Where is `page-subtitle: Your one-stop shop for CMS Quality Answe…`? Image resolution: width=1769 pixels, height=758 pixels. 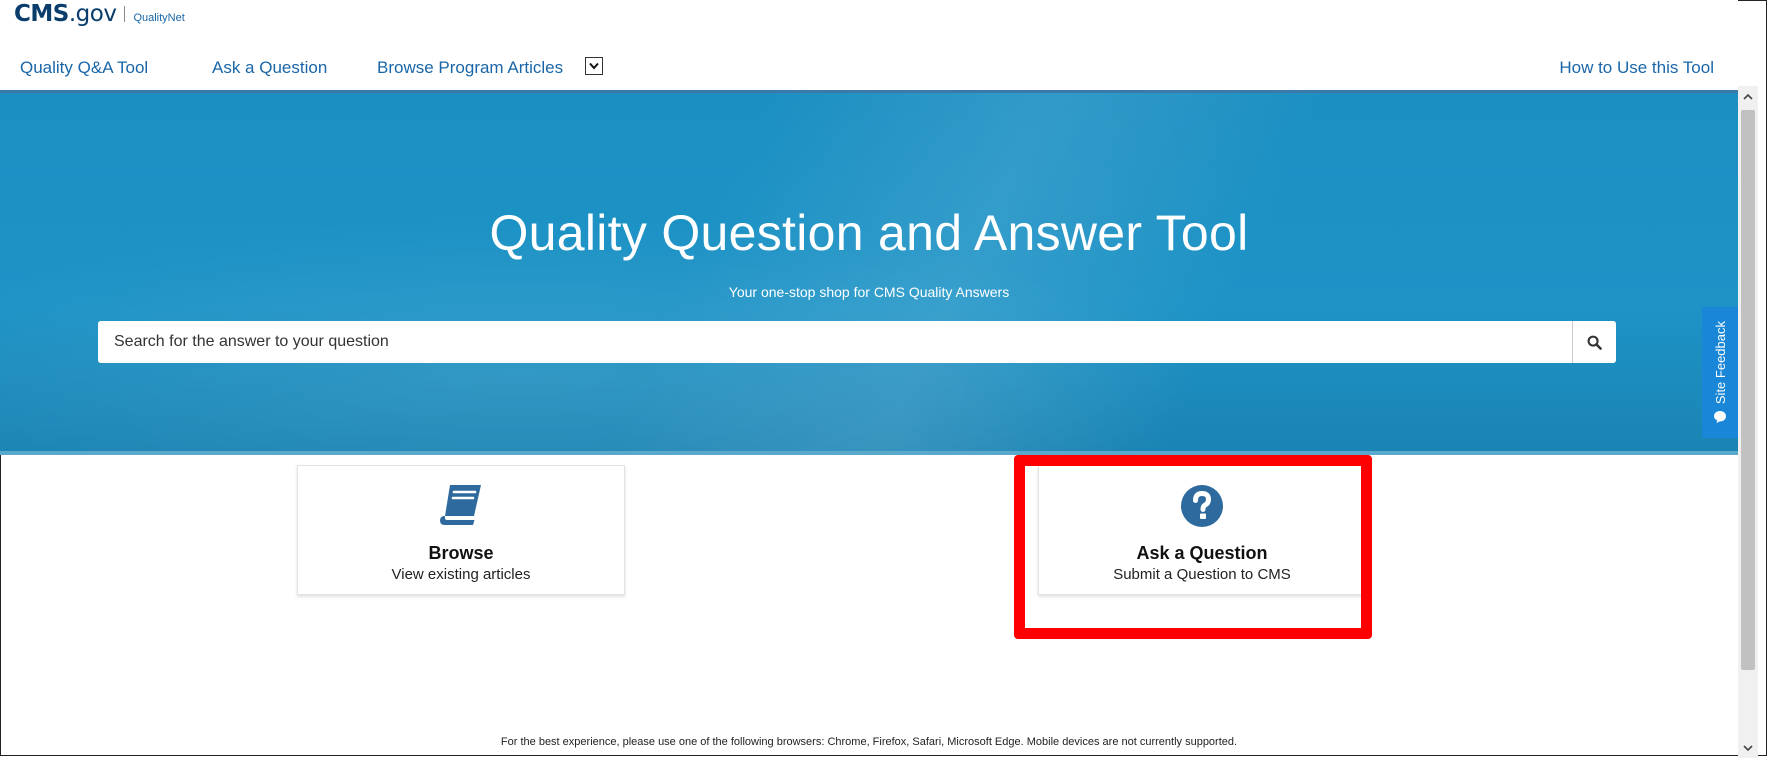
page-subtitle: Your one-stop shop for CMS Quality Answe… is located at coordinates (869, 292).